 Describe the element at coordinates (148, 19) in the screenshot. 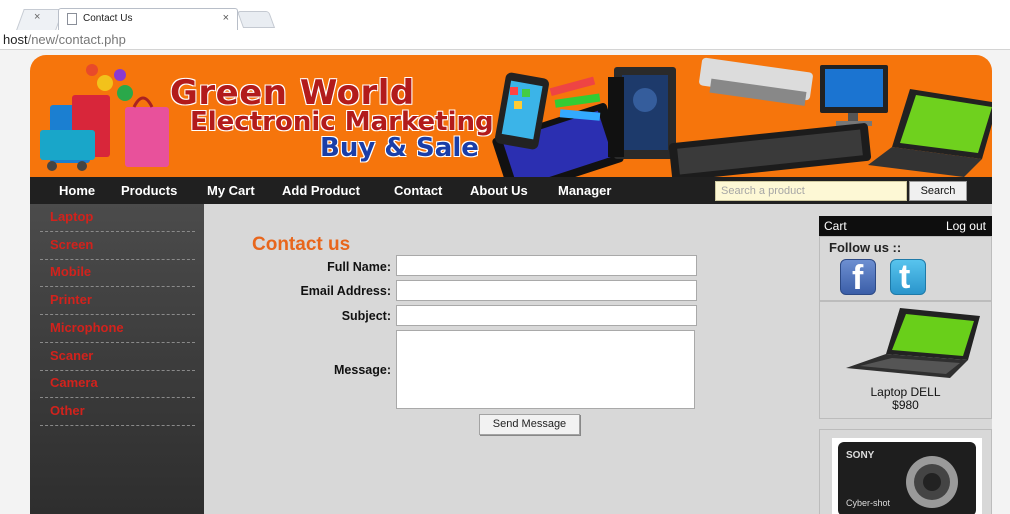

I see `tab-contact-us: Contact Us ×` at that location.